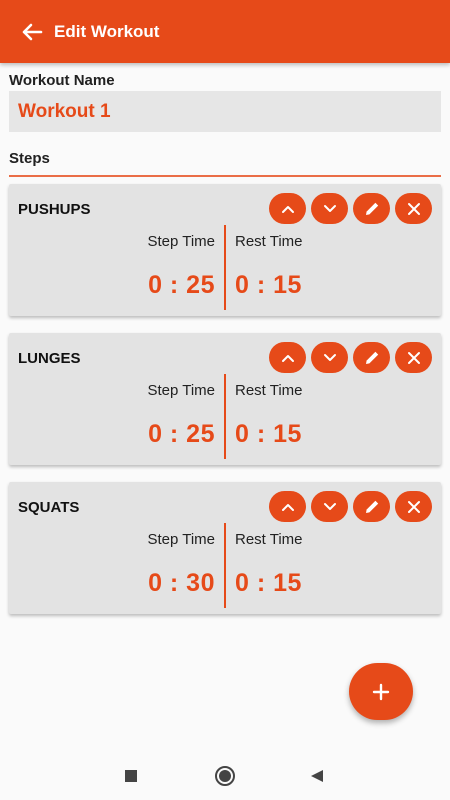  I want to click on home-button, so click(225, 776).